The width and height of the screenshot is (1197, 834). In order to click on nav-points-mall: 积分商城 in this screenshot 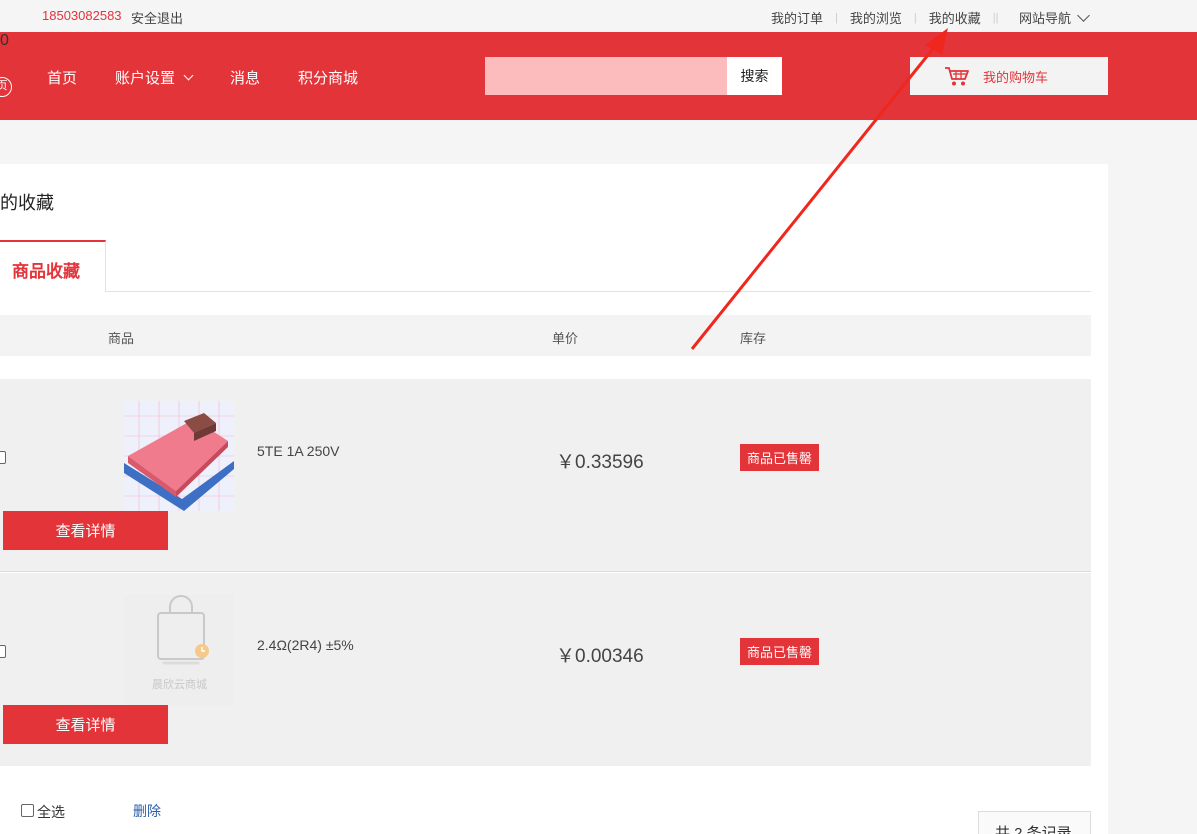, I will do `click(328, 77)`.